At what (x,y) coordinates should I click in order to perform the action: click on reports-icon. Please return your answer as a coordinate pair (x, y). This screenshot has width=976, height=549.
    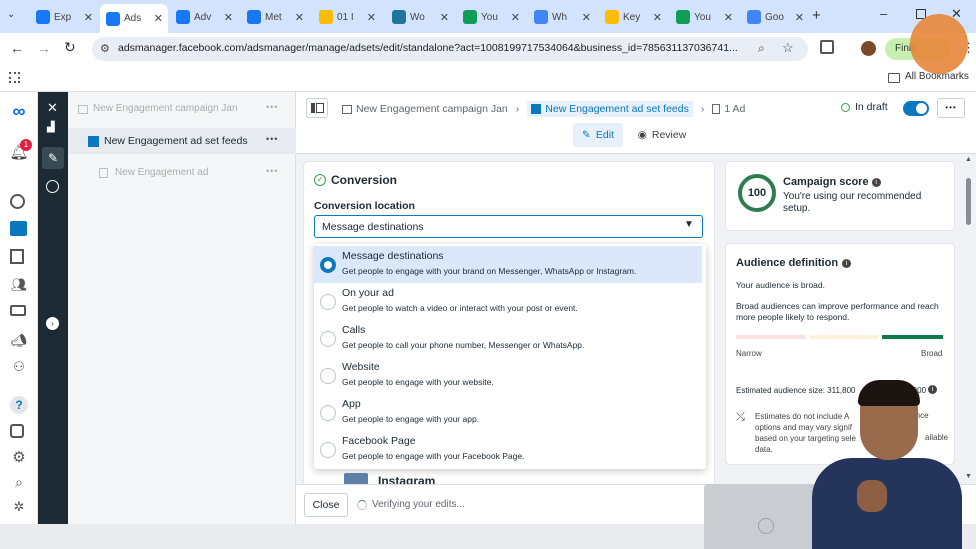
    Looking at the image, I should click on (17, 431).